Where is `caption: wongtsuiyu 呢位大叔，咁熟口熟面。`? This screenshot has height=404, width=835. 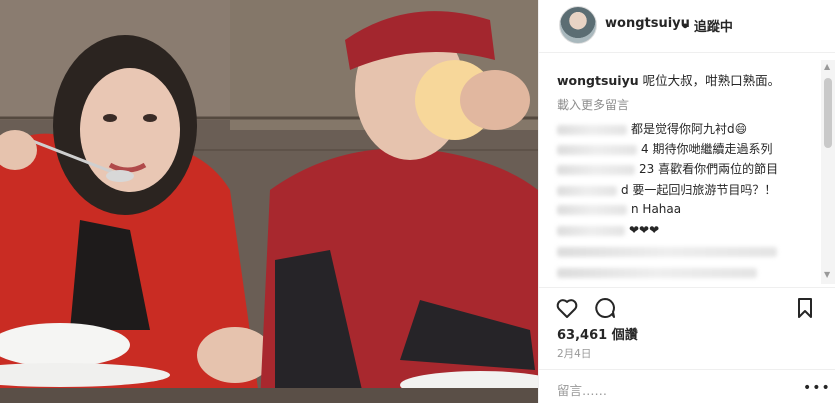 caption: wongtsuiyu 呢位大叔，咁熟口熟面。 is located at coordinates (668, 79).